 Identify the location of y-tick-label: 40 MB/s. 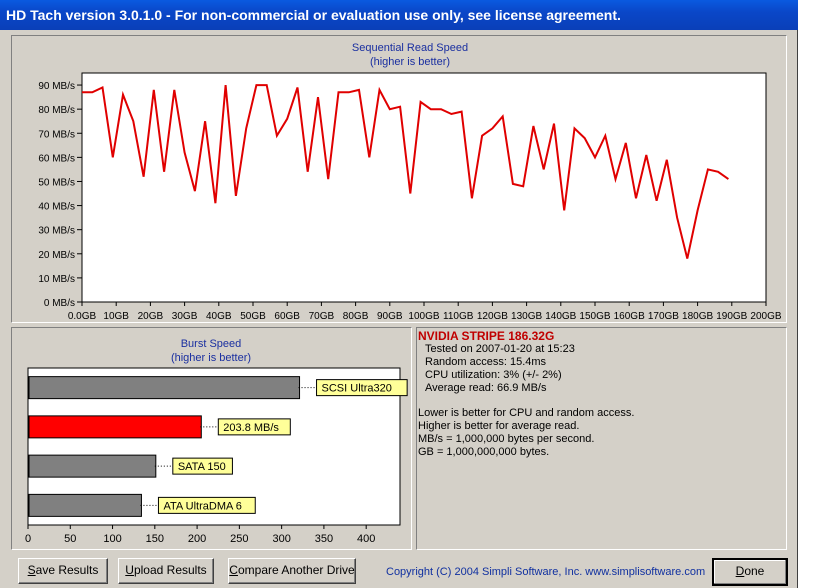
(56, 207).